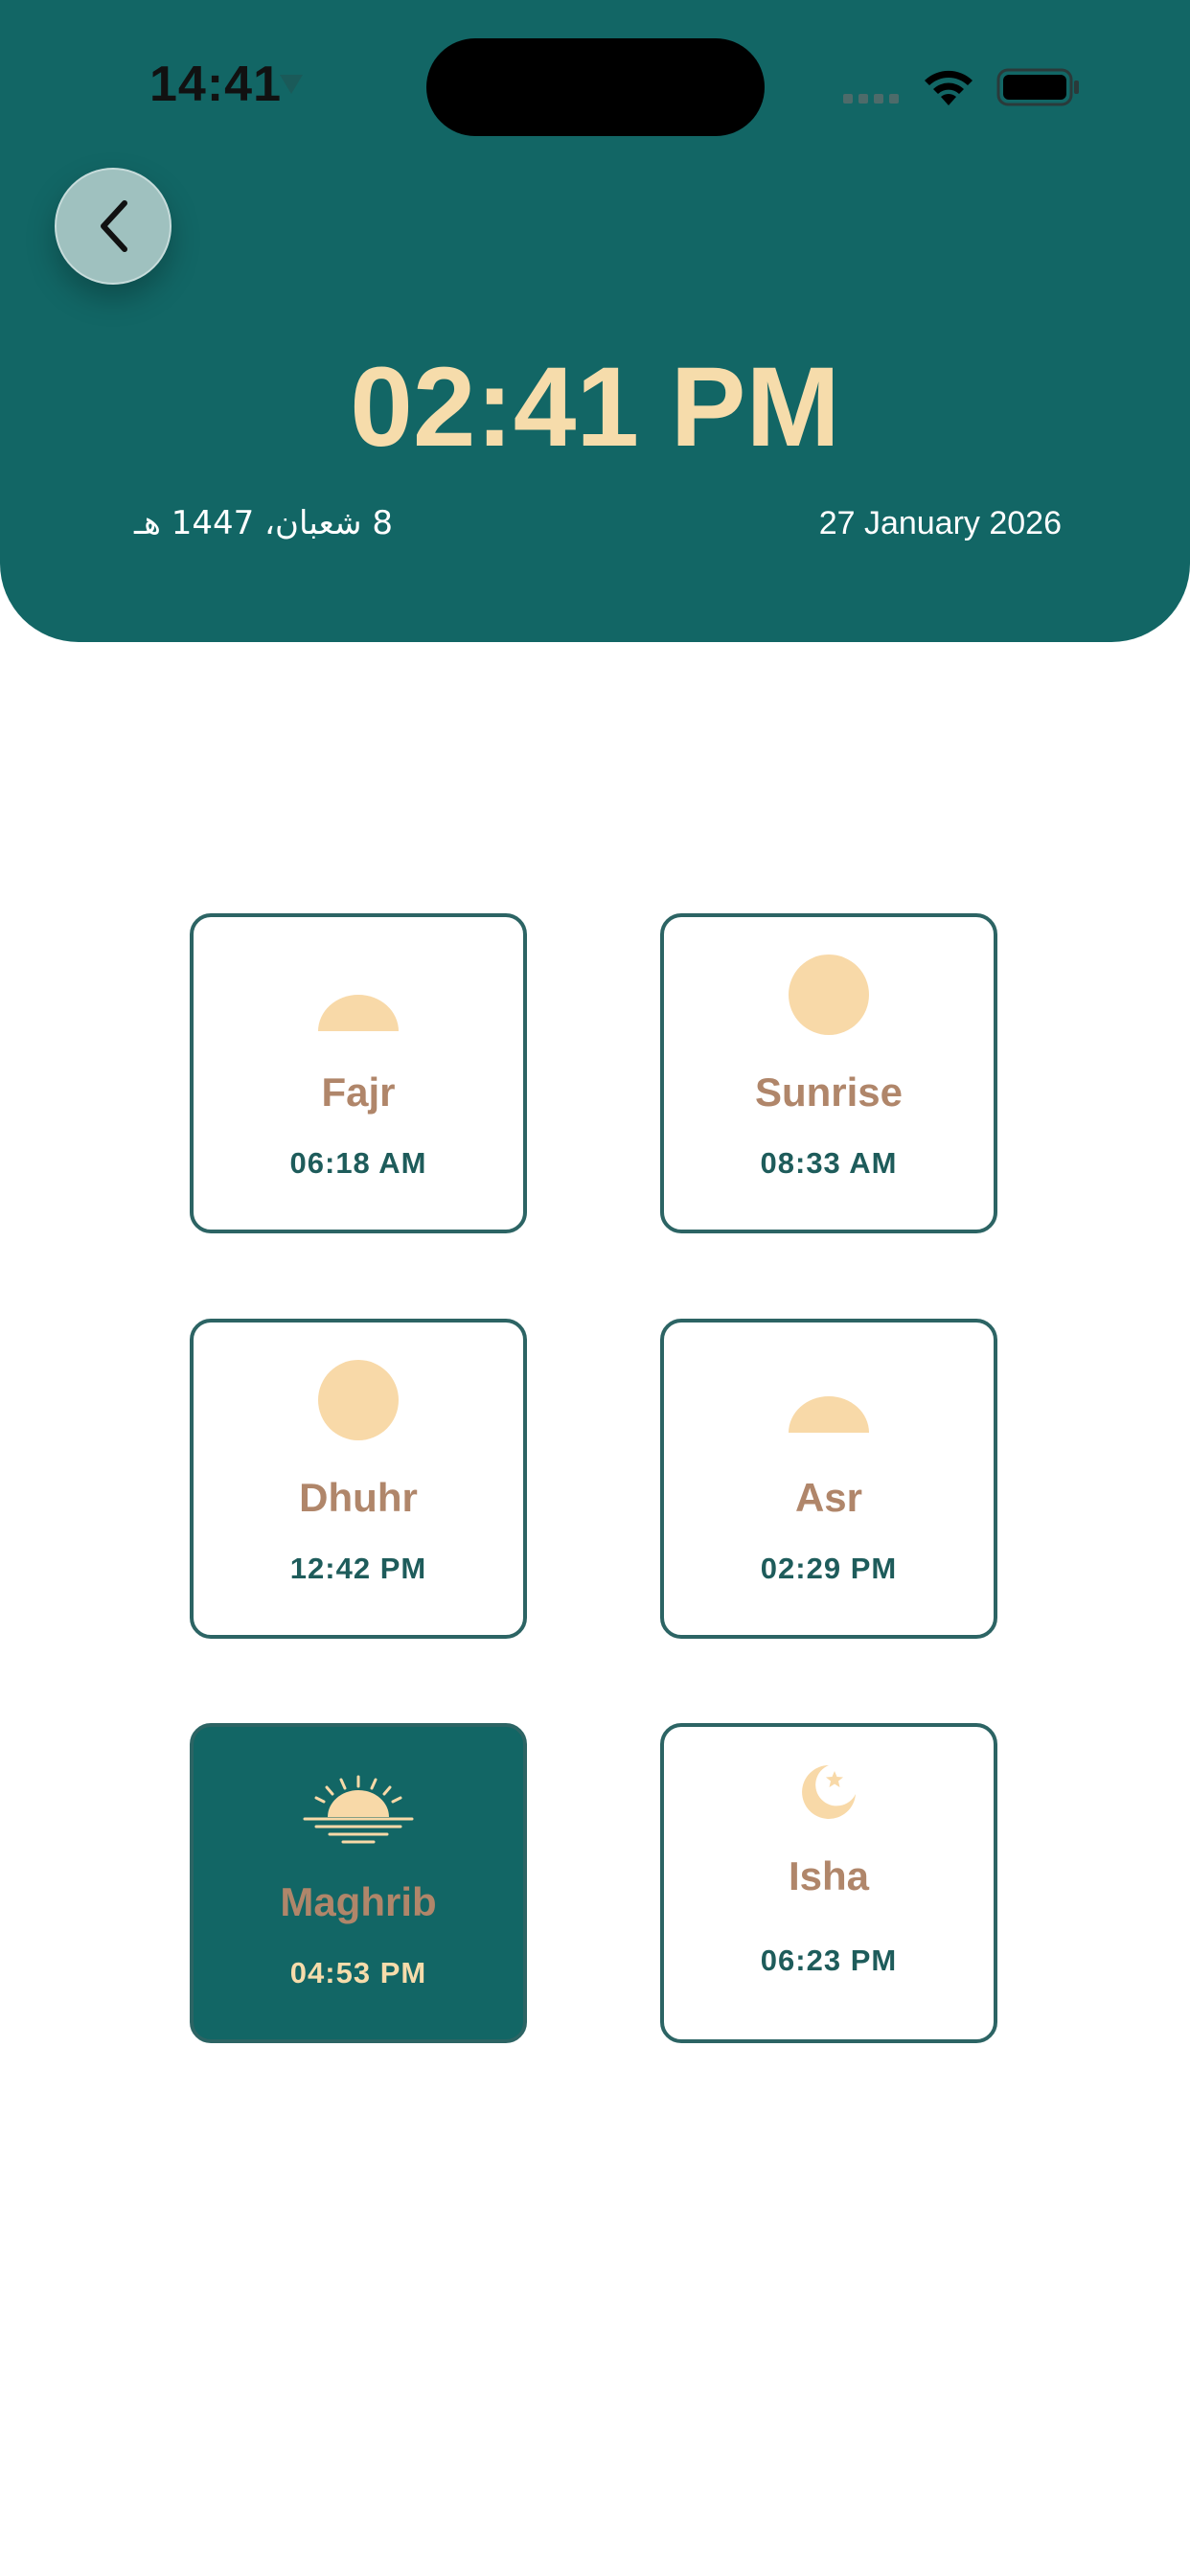  I want to click on back-button, so click(114, 226).